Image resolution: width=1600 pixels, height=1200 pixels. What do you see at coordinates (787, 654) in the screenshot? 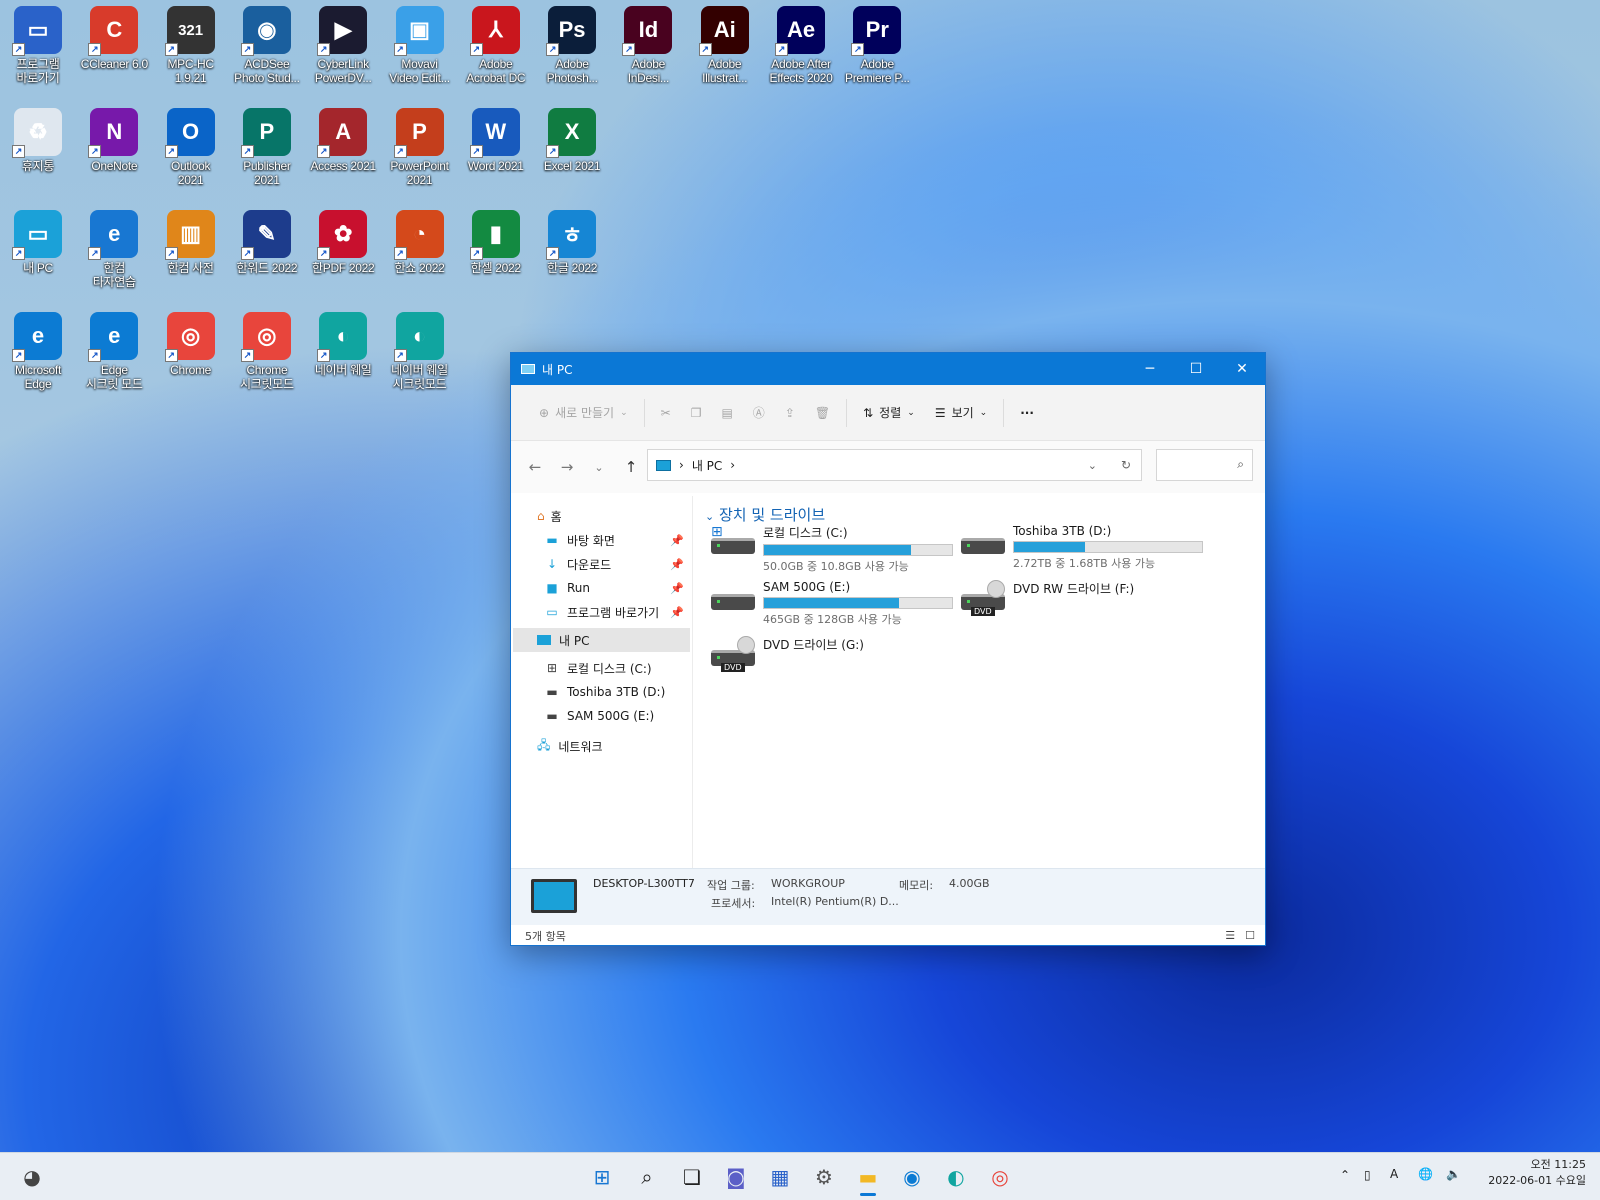
I see `drive-tile: DVD DVD 드라이브 (G:)` at bounding box center [787, 654].